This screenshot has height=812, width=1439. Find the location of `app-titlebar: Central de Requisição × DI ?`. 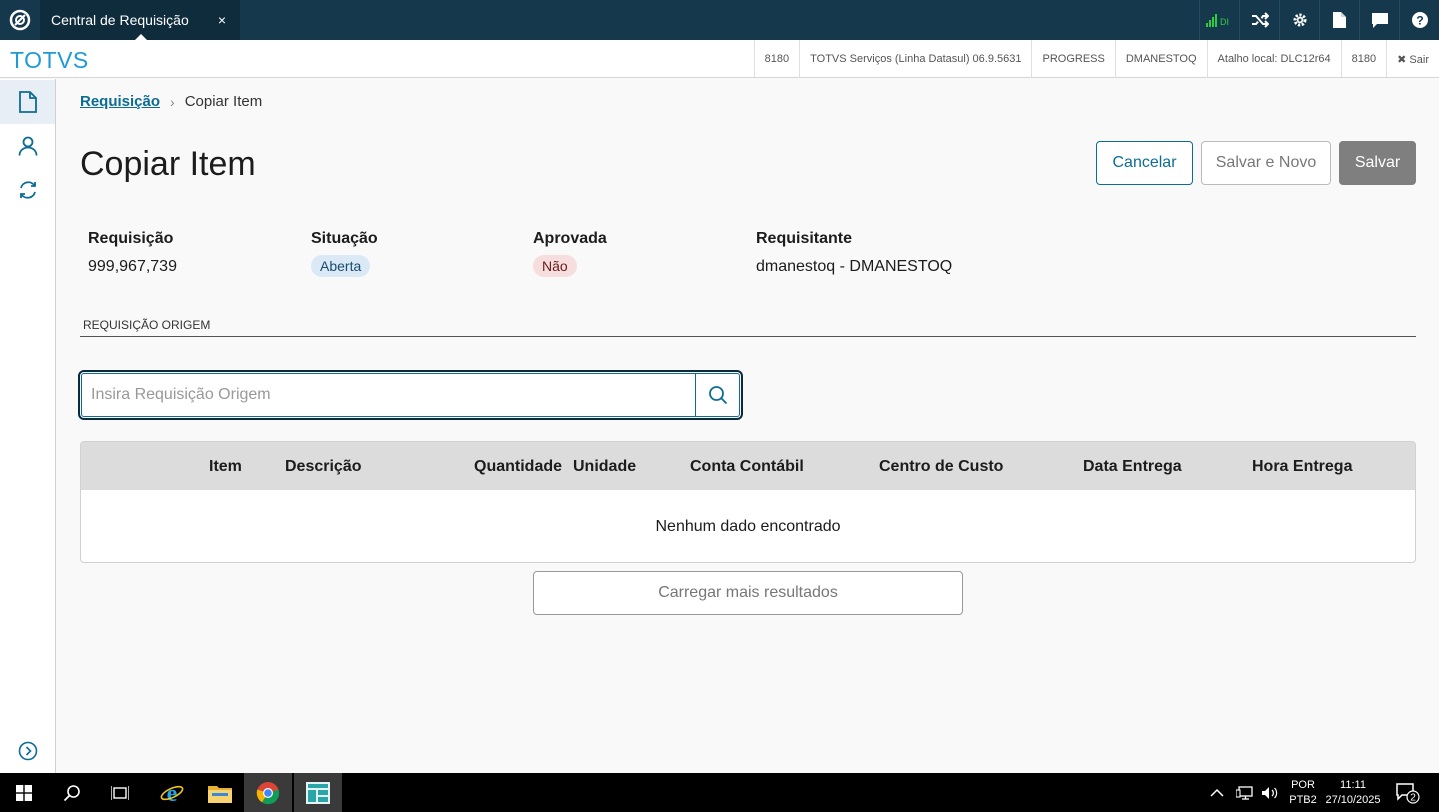

app-titlebar: Central de Requisição × DI ? is located at coordinates (719, 20).